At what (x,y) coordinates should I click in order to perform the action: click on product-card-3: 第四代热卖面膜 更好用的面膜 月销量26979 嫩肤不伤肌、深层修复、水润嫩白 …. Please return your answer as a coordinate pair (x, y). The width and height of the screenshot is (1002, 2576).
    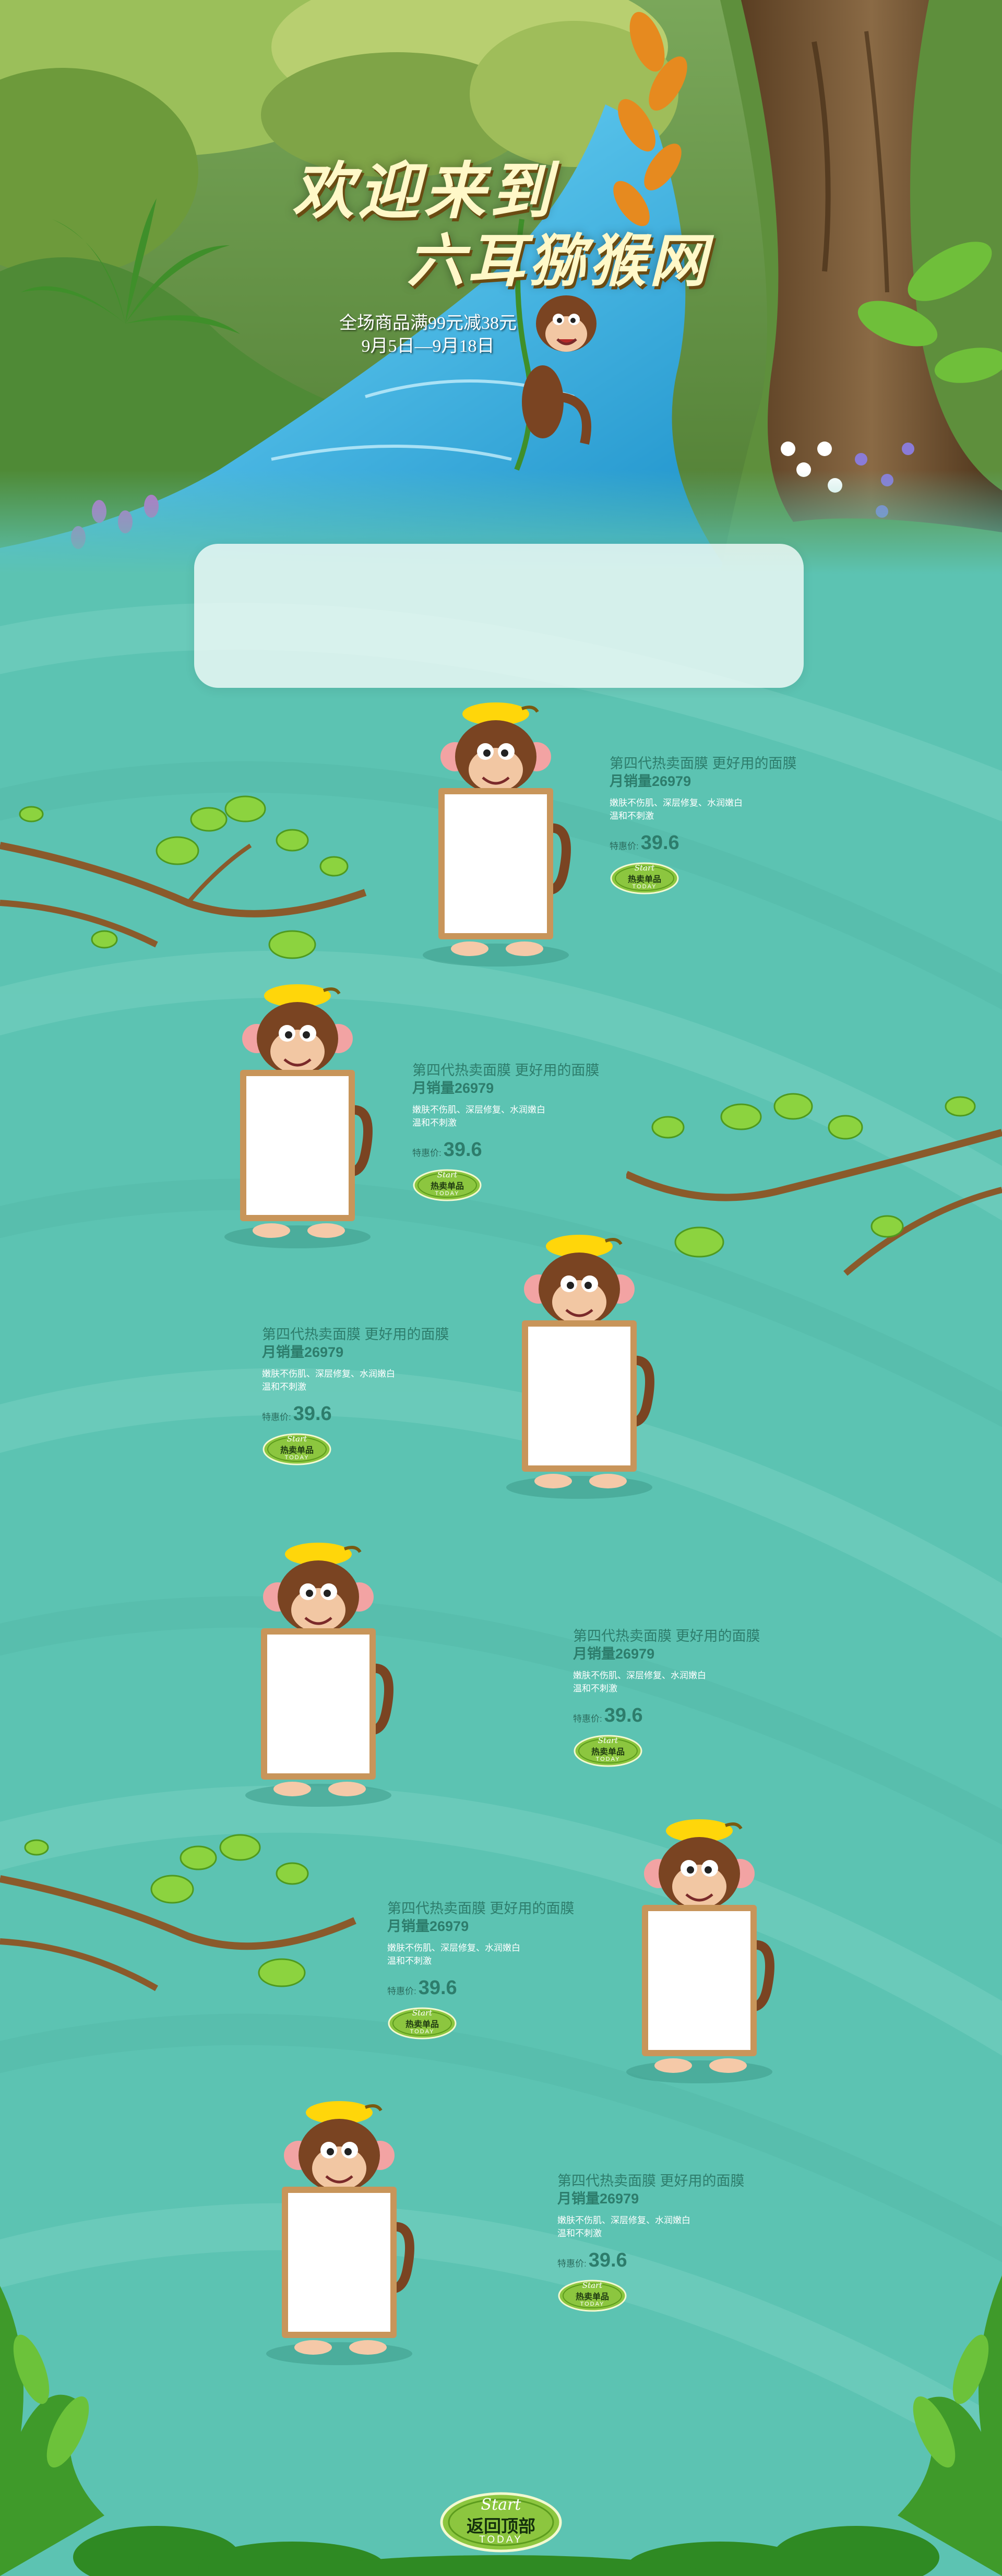
    Looking at the image, I should click on (377, 1396).